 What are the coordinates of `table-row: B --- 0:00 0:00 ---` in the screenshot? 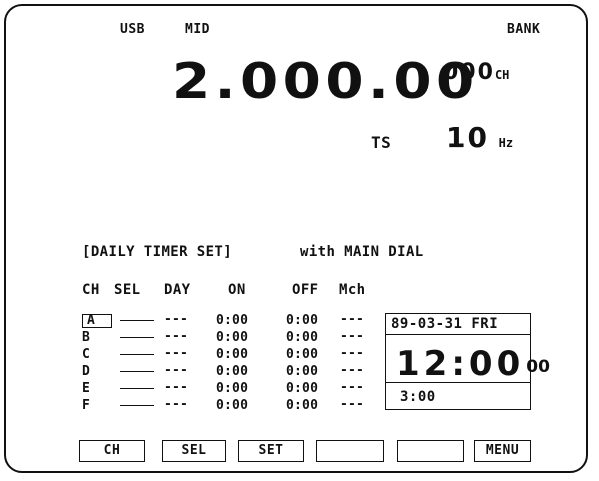 It's located at (232, 337).